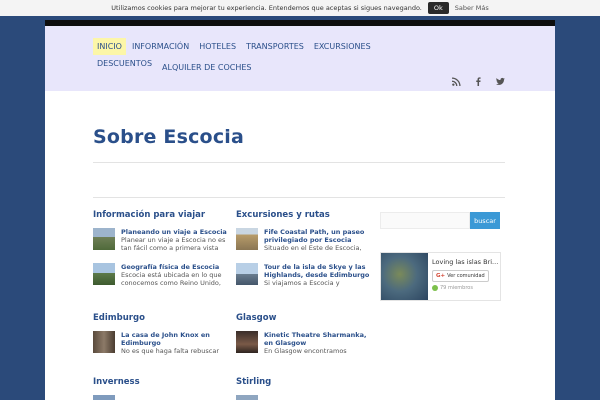 The image size is (600, 400). Describe the element at coordinates (160, 388) in the screenshot. I see `section-inverness: Inverness` at that location.